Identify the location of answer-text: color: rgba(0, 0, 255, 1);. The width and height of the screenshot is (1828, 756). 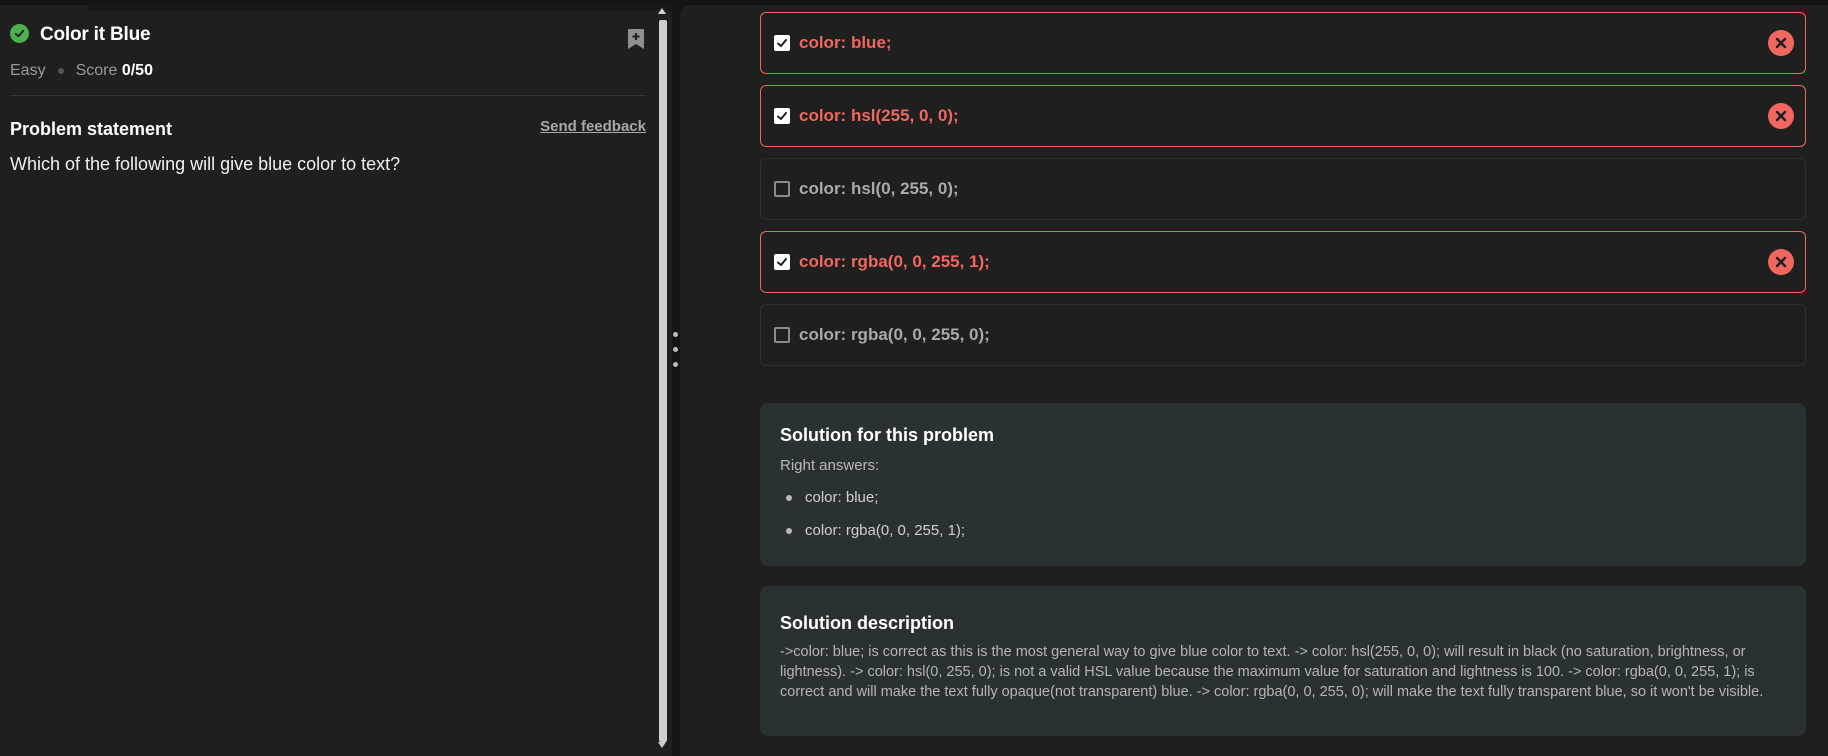
(885, 530).